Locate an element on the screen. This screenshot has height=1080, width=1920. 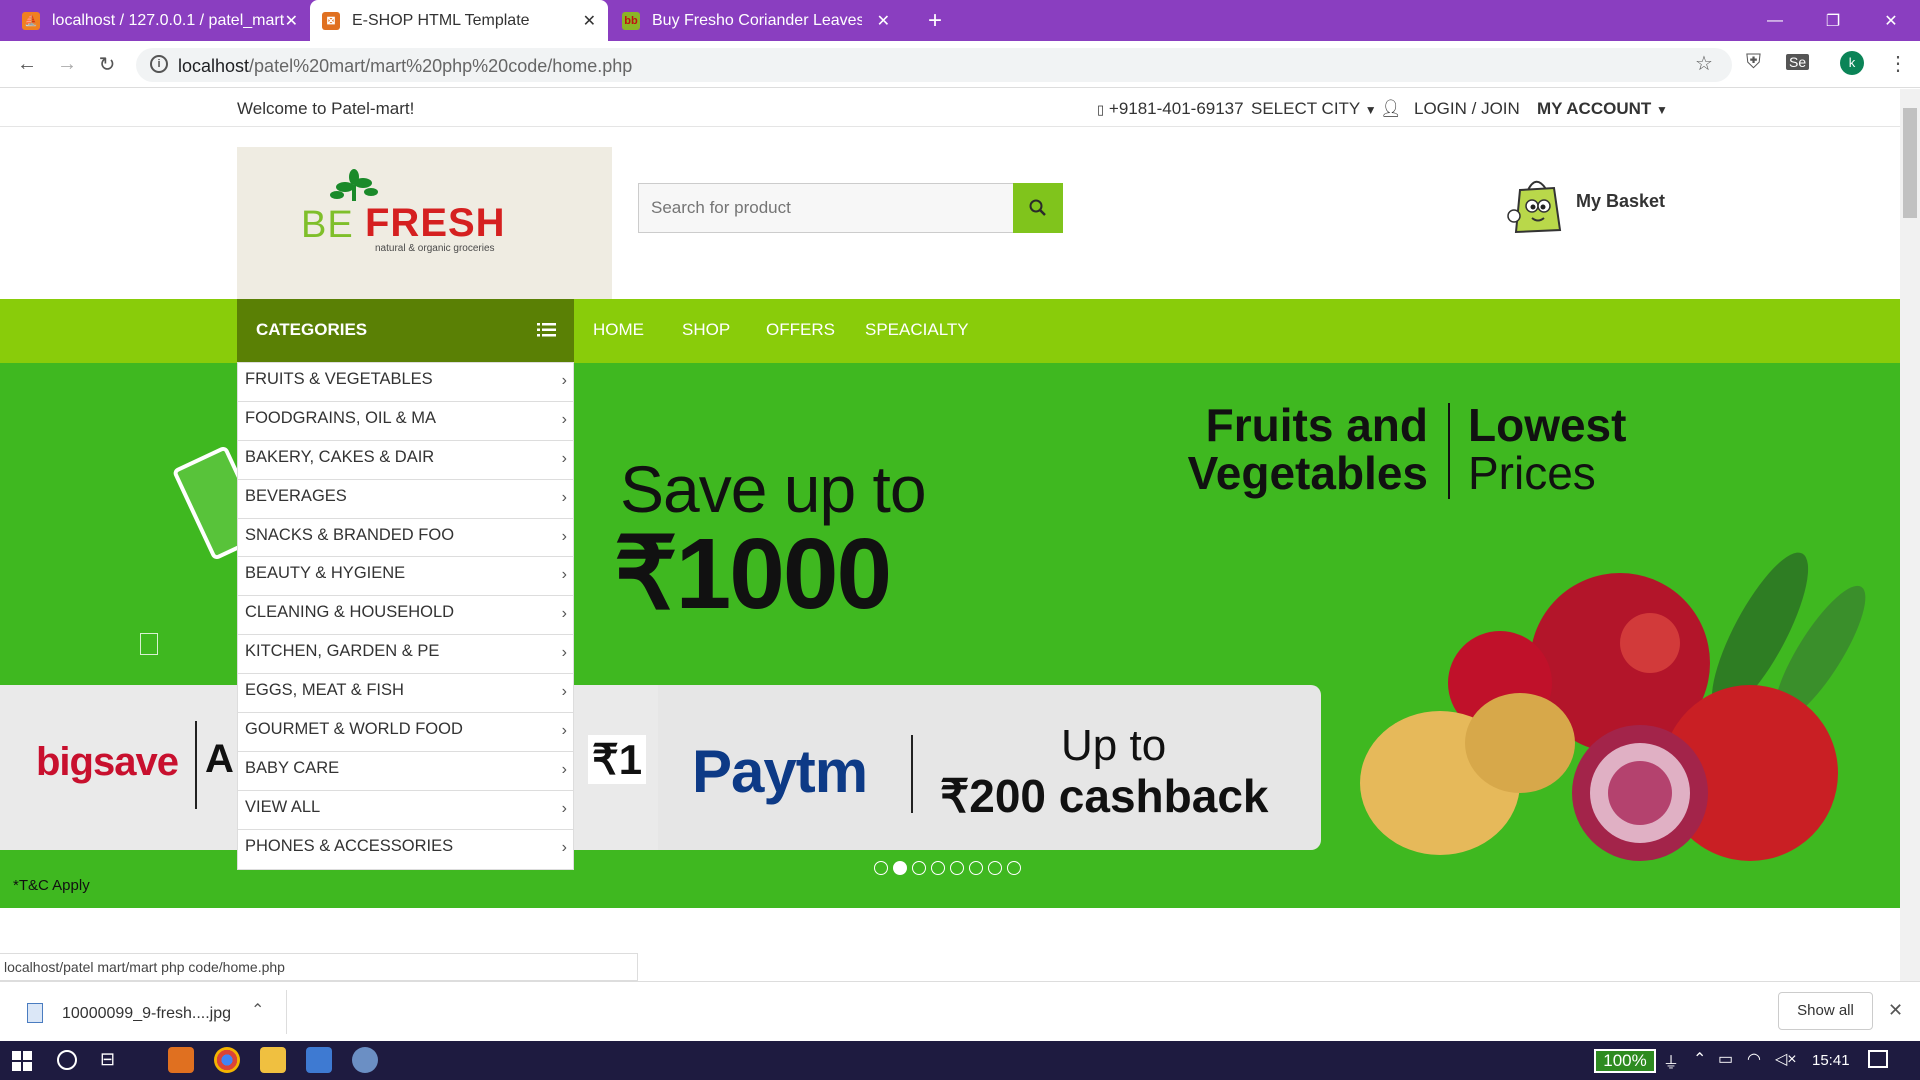
downloads-bar: 10000099_9-fresh....jpg ⌃ Show all ✕ is located at coordinates (960, 1011).